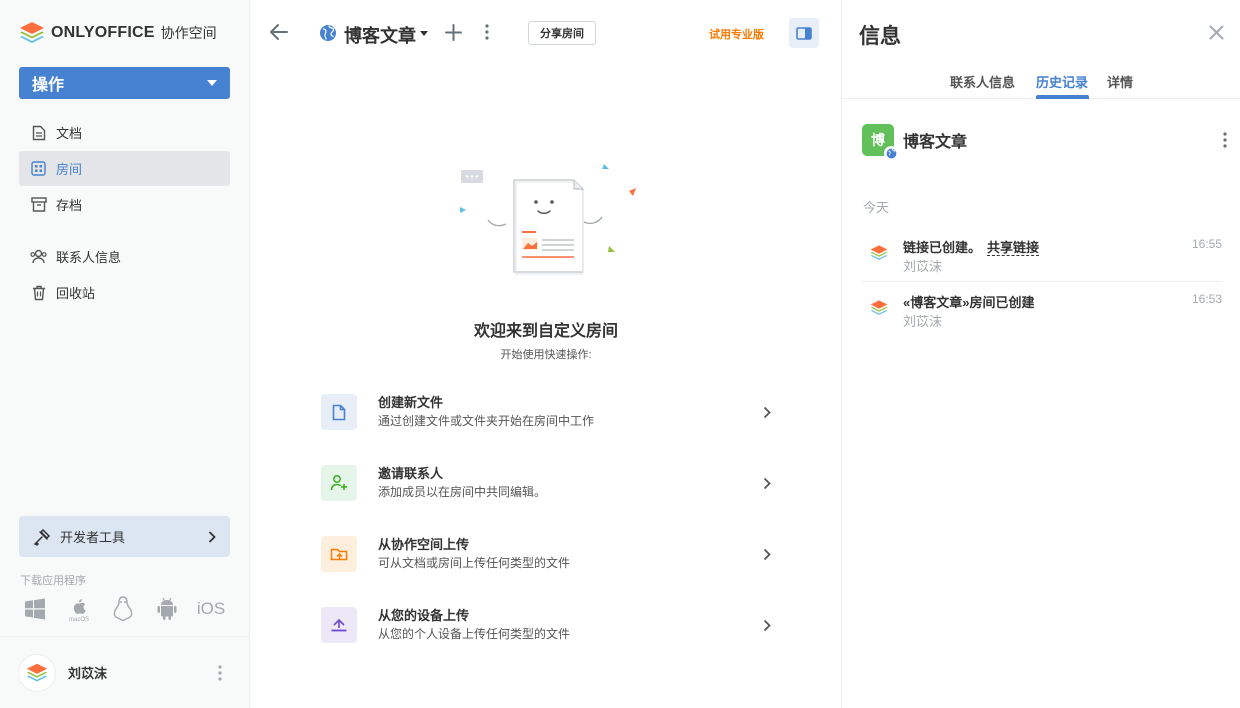 The image size is (1240, 708). I want to click on sidebar-item-label: 文档, so click(69, 133).